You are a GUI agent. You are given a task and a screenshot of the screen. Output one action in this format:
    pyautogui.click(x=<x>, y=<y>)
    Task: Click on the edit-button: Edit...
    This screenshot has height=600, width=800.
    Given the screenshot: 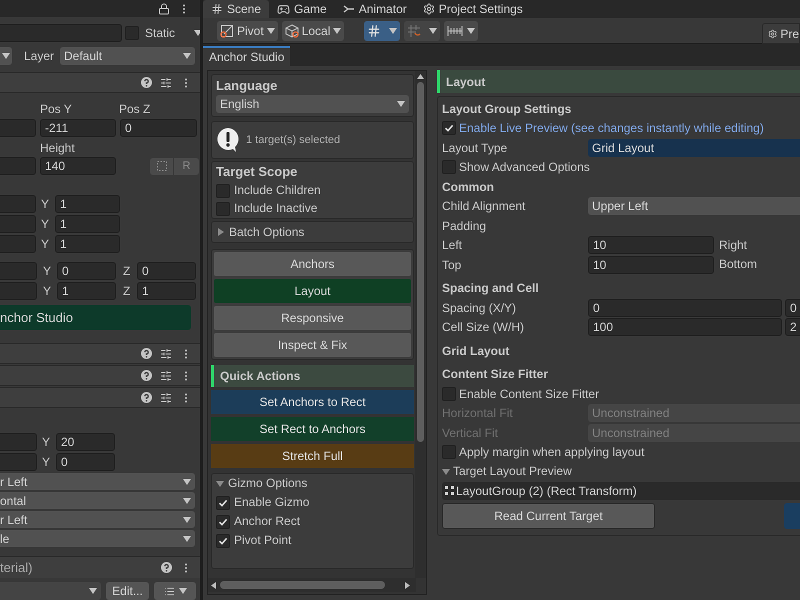 What is the action you would take?
    pyautogui.click(x=127, y=591)
    